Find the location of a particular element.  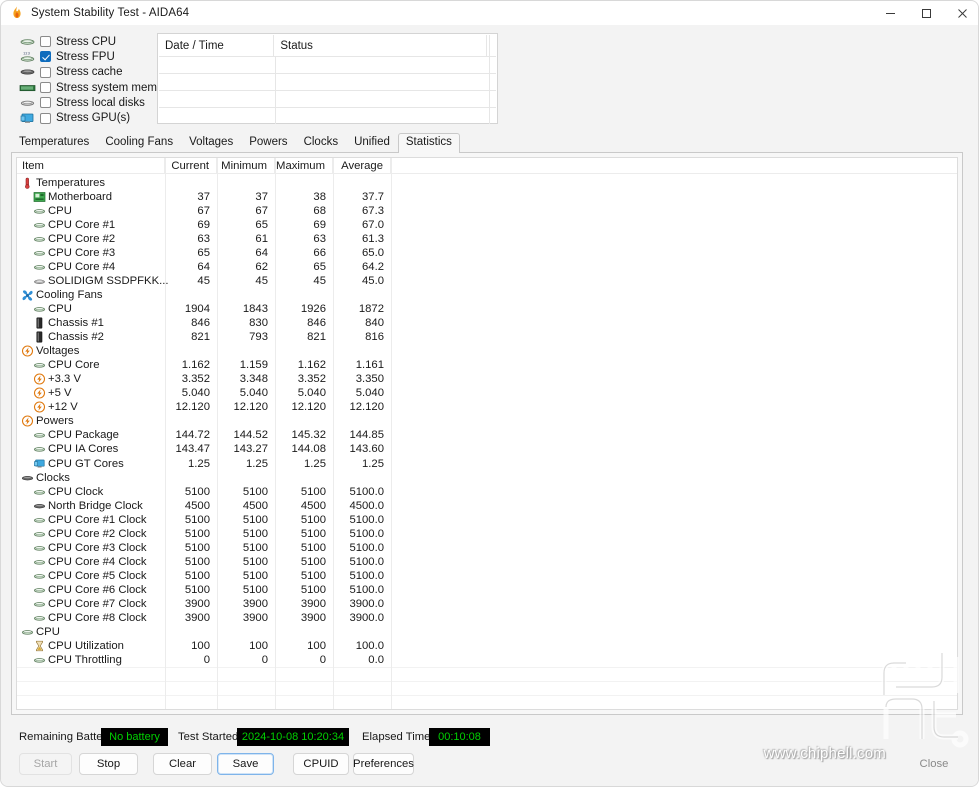

event-log-list: Date / Time Status is located at coordinates (327, 78).